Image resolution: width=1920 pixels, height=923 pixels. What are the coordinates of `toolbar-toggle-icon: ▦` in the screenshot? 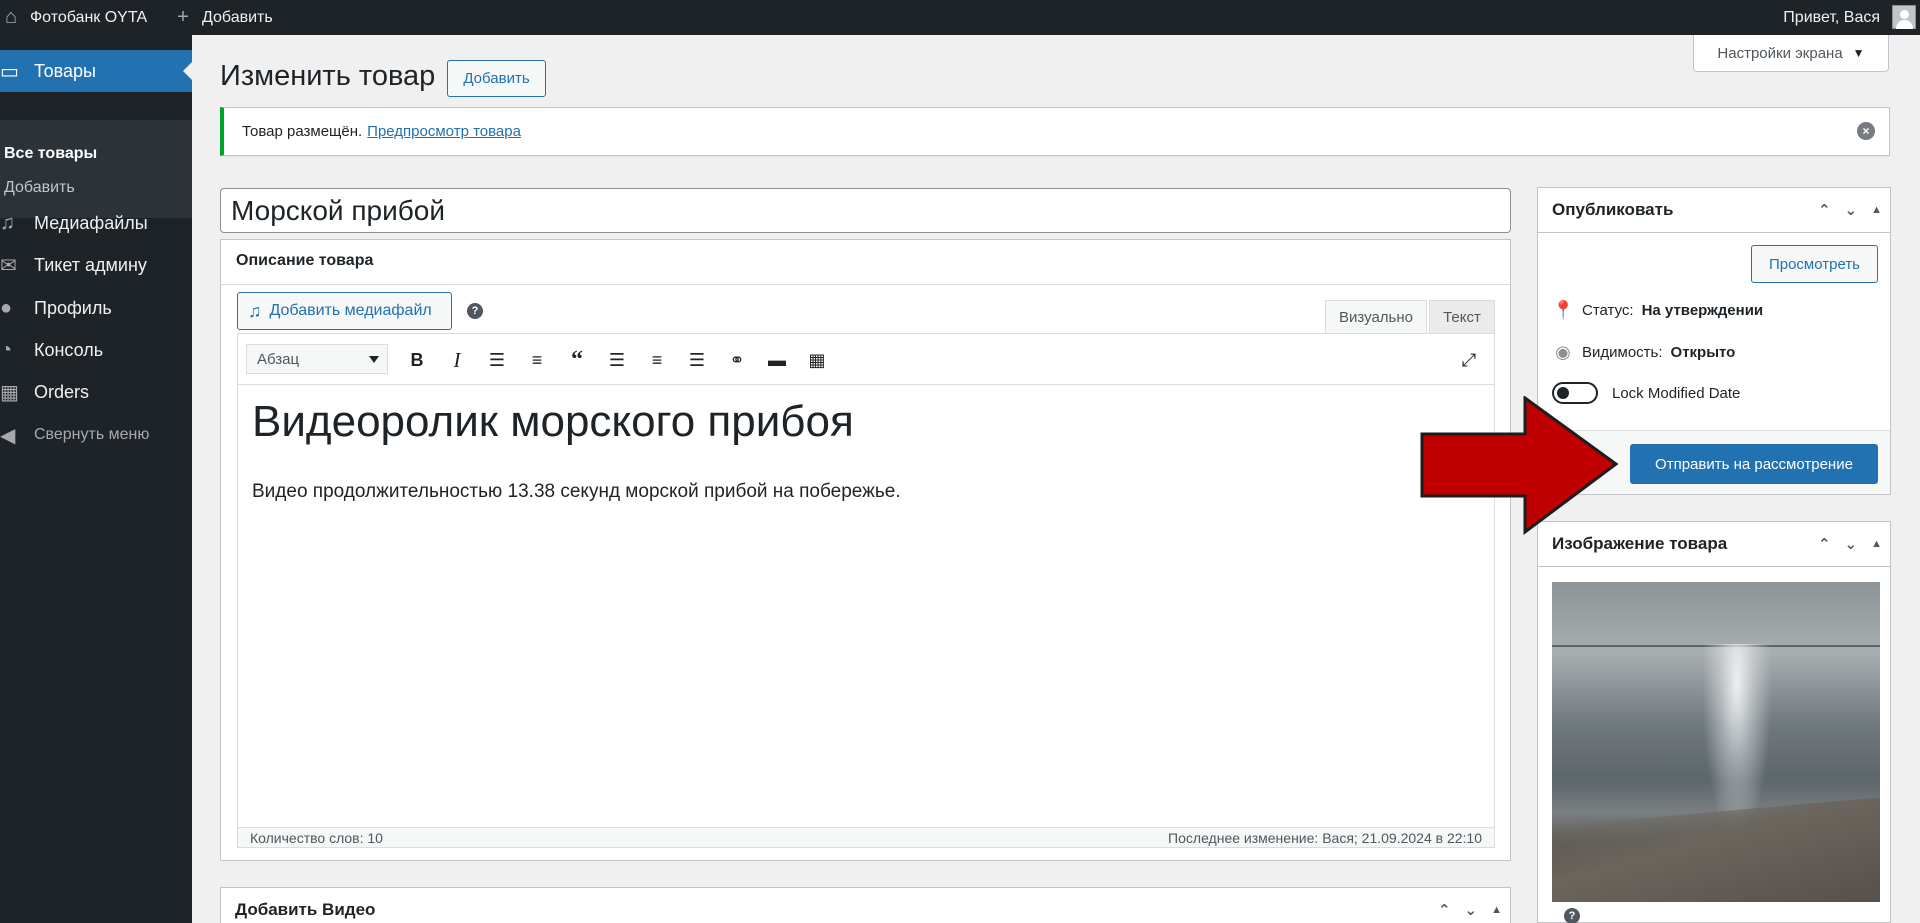 It's located at (817, 360).